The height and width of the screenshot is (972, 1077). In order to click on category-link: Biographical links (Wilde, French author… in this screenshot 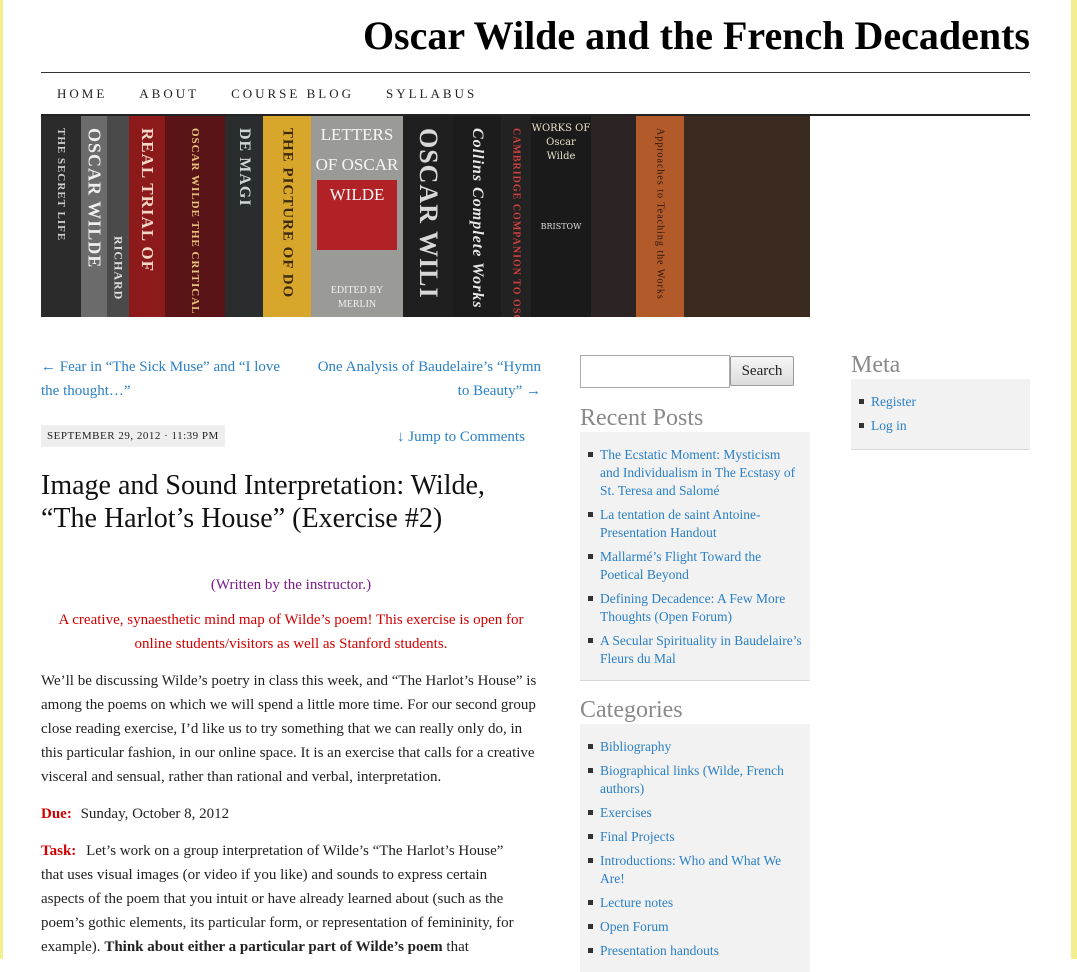, I will do `click(692, 779)`.